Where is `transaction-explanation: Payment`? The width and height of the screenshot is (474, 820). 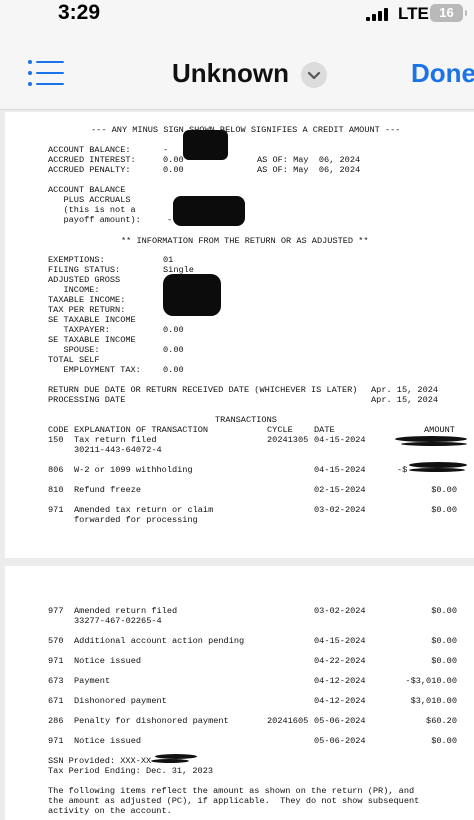 transaction-explanation: Payment is located at coordinates (92, 681).